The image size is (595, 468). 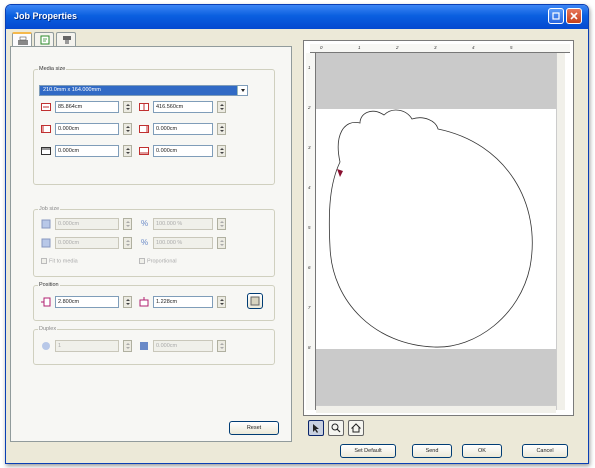 I want to click on fit-to-media-checkbox: Fit to media, so click(x=59, y=261).